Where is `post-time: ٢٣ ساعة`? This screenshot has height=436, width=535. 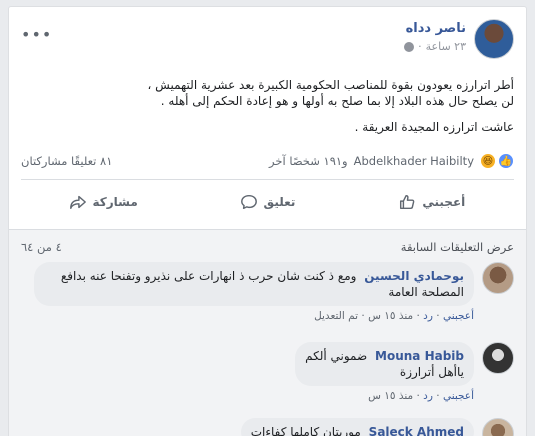
post-time: ٢٣ ساعة is located at coordinates (446, 46).